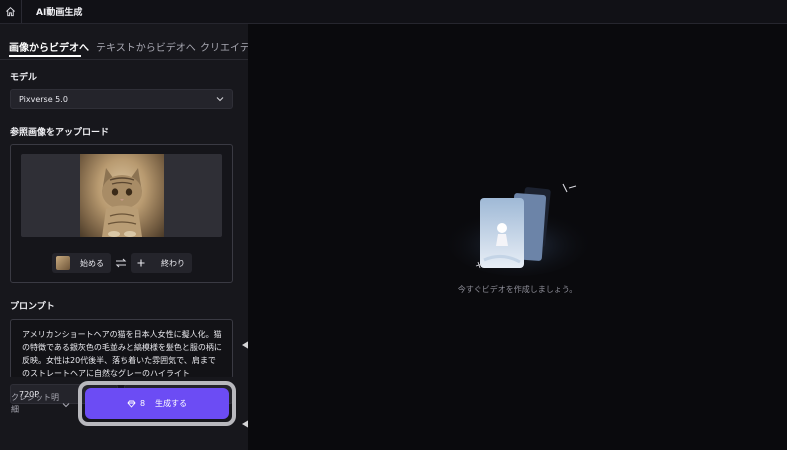 The height and width of the screenshot is (450, 787). I want to click on generate-button: 8 生成する, so click(157, 403).